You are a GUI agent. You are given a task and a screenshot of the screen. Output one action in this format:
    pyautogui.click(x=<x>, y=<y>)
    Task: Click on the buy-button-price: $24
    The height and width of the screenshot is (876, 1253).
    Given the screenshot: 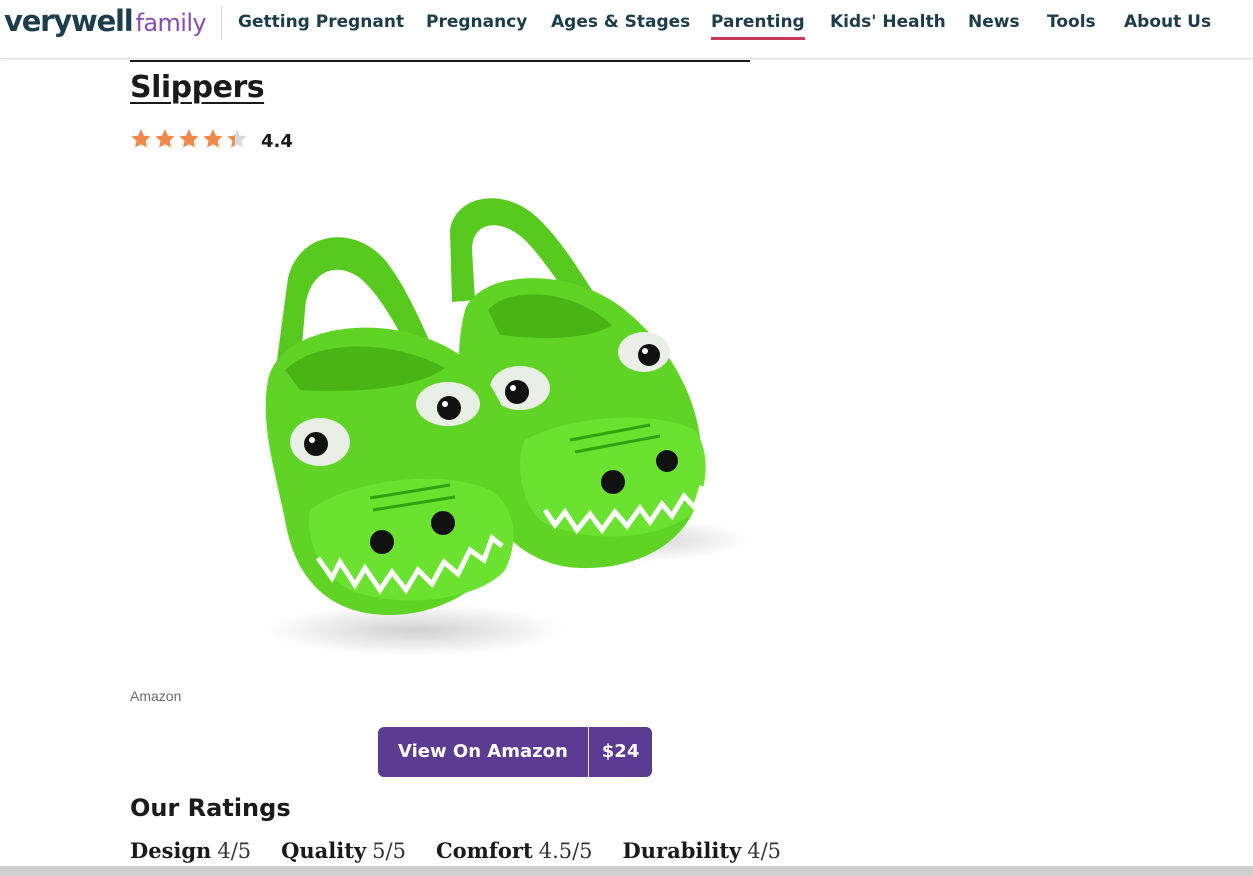 What is the action you would take?
    pyautogui.click(x=621, y=752)
    